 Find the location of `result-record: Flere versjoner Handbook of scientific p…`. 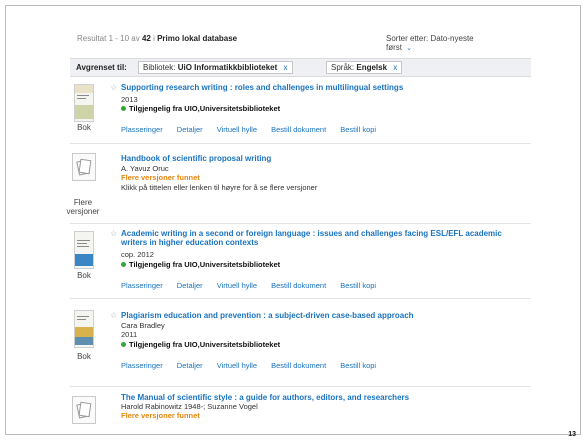

result-record: Flere versjoner Handbook of scientific p… is located at coordinates (299, 185).